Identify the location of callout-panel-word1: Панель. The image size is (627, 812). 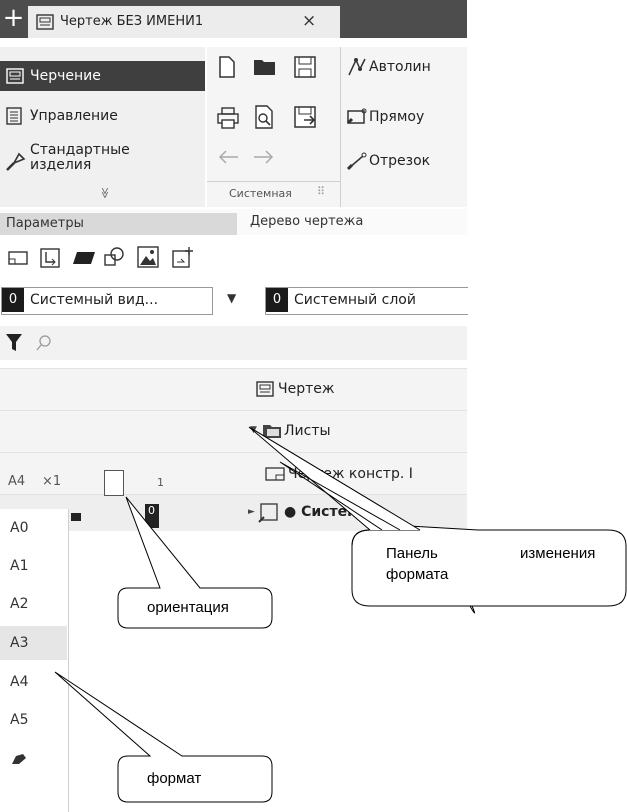
(412, 553).